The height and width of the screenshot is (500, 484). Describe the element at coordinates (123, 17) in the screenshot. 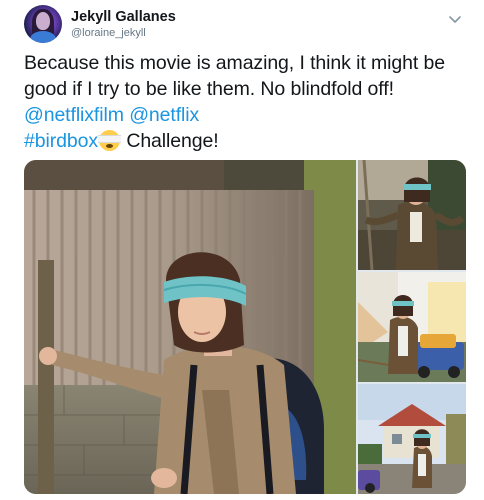

I see `author-display-name: Jekyll Gallanes` at that location.